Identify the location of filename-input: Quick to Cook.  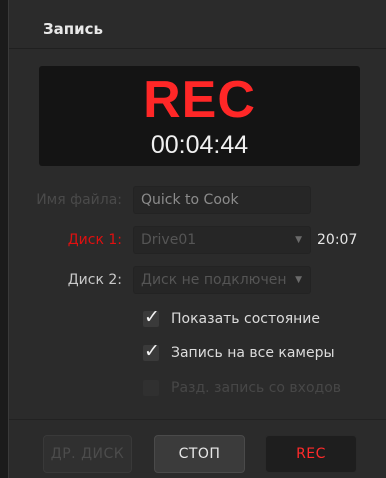
(222, 200).